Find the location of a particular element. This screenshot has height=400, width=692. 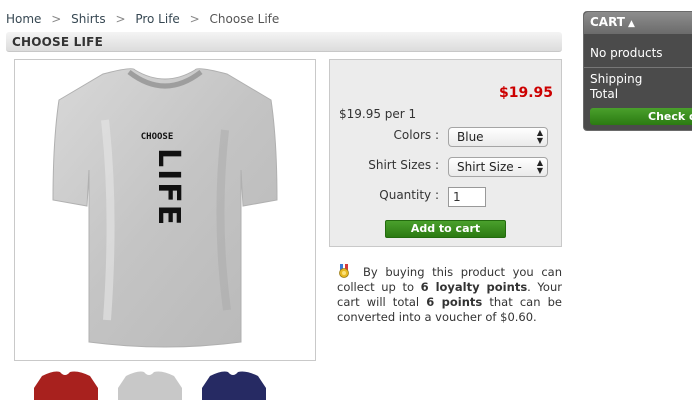

quantity-input: 1 is located at coordinates (467, 197).